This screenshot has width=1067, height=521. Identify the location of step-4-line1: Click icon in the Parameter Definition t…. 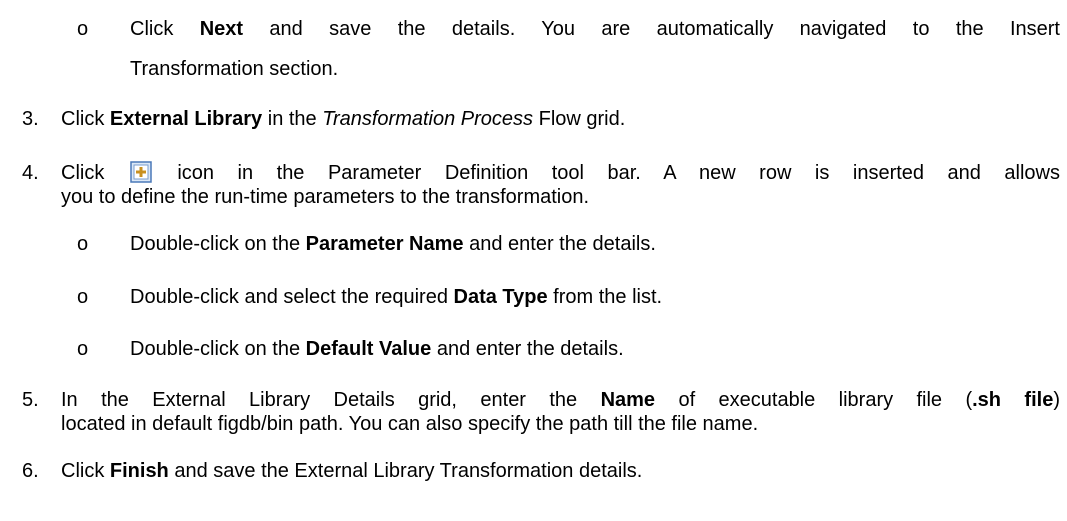
(560, 172).